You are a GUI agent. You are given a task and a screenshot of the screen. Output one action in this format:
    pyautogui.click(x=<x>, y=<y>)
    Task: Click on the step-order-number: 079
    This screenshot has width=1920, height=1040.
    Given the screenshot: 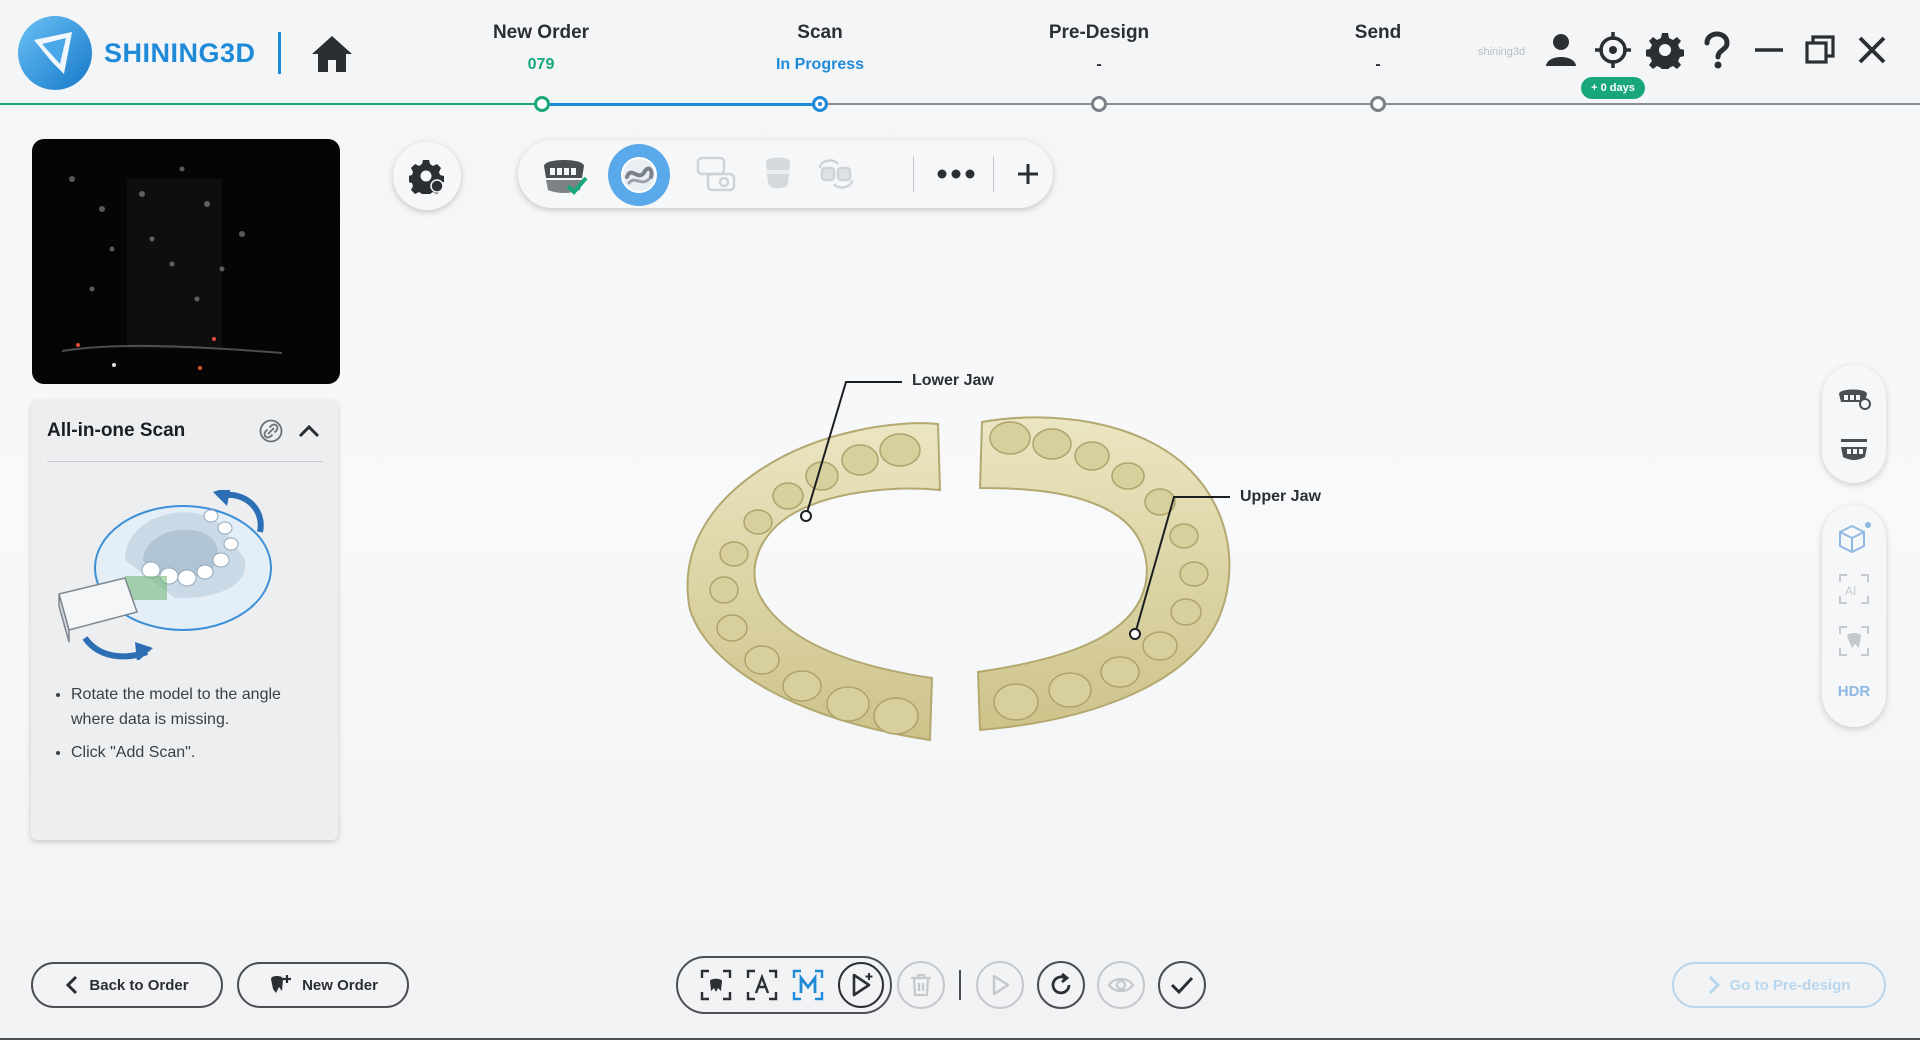 What is the action you would take?
    pyautogui.click(x=541, y=64)
    